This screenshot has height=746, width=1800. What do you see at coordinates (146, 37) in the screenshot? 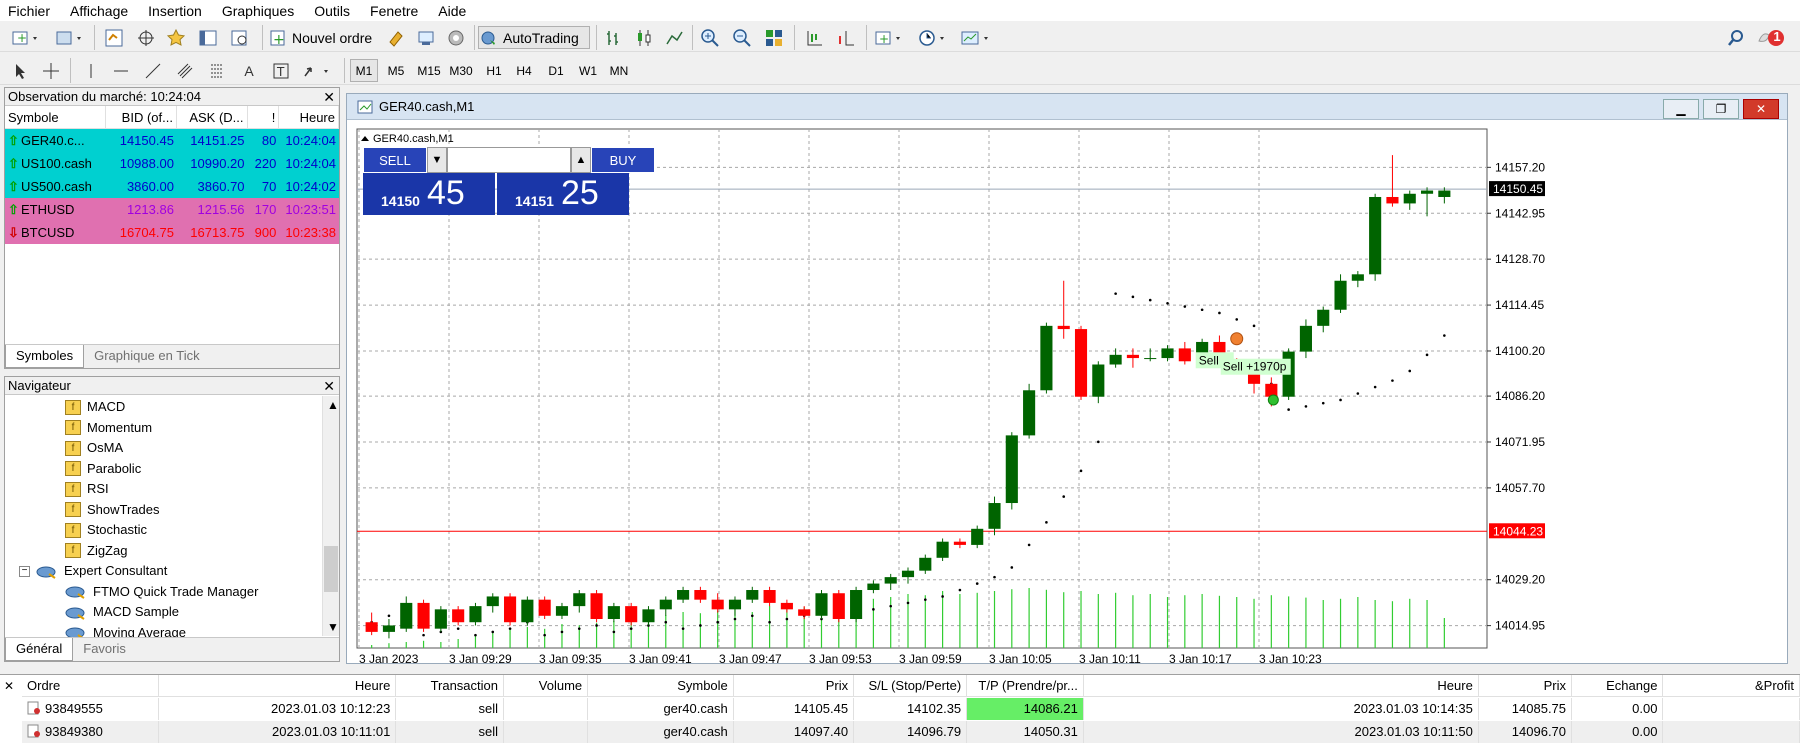
I see `data-window-icon` at bounding box center [146, 37].